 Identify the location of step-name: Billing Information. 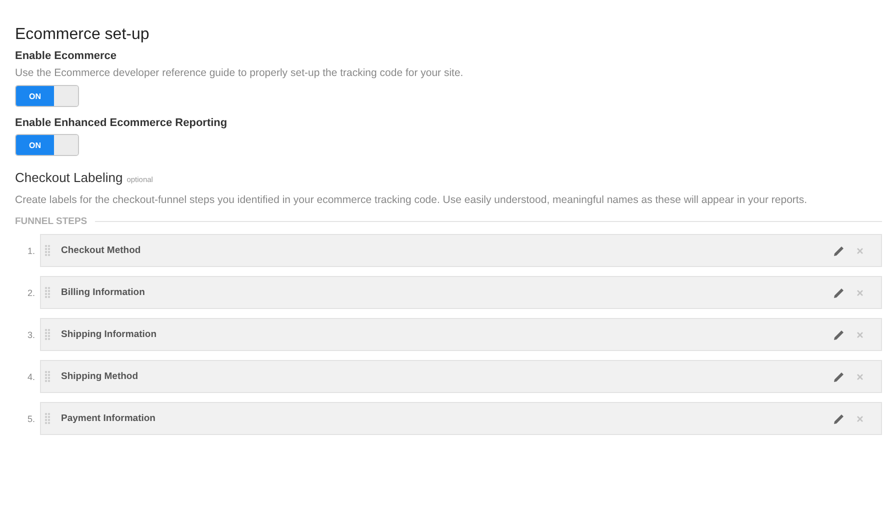
(103, 292).